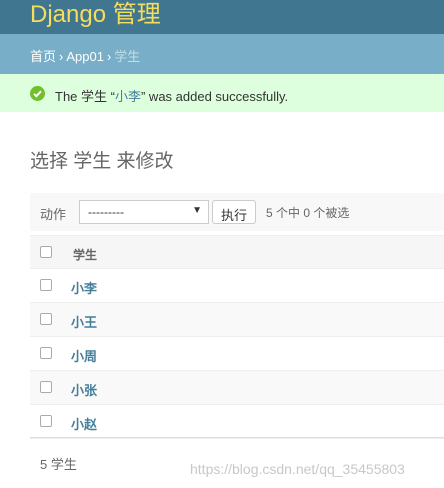 This screenshot has width=444, height=488. I want to click on row-link: 小李, so click(84, 287).